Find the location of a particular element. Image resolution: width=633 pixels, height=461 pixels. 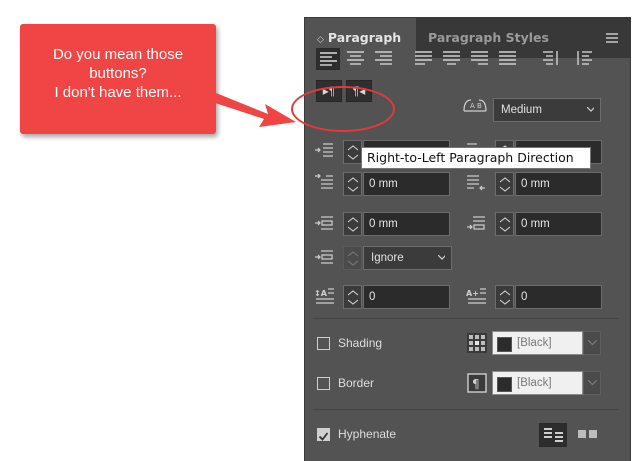

border-checkbox is located at coordinates (323, 383).